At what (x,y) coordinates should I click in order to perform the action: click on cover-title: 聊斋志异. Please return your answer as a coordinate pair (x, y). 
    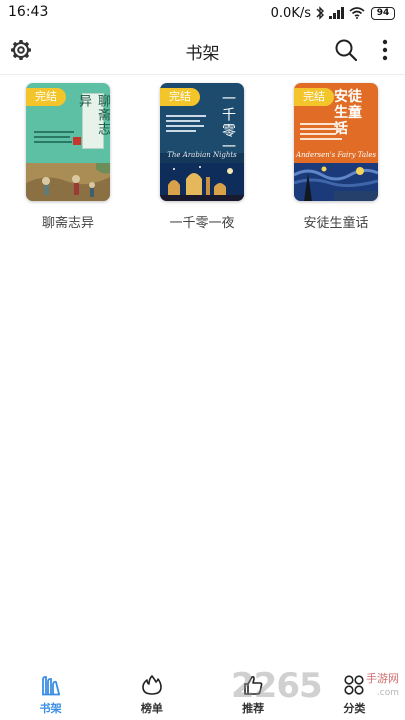
    Looking at the image, I should click on (93, 121).